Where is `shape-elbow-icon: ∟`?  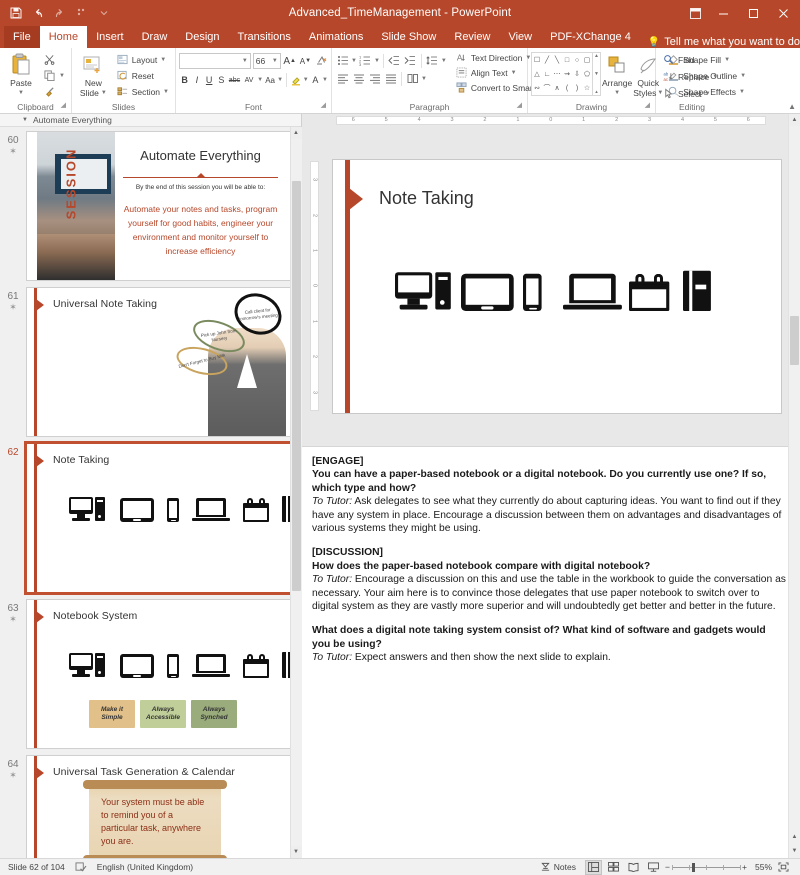 shape-elbow-icon: ∟ is located at coordinates (547, 74).